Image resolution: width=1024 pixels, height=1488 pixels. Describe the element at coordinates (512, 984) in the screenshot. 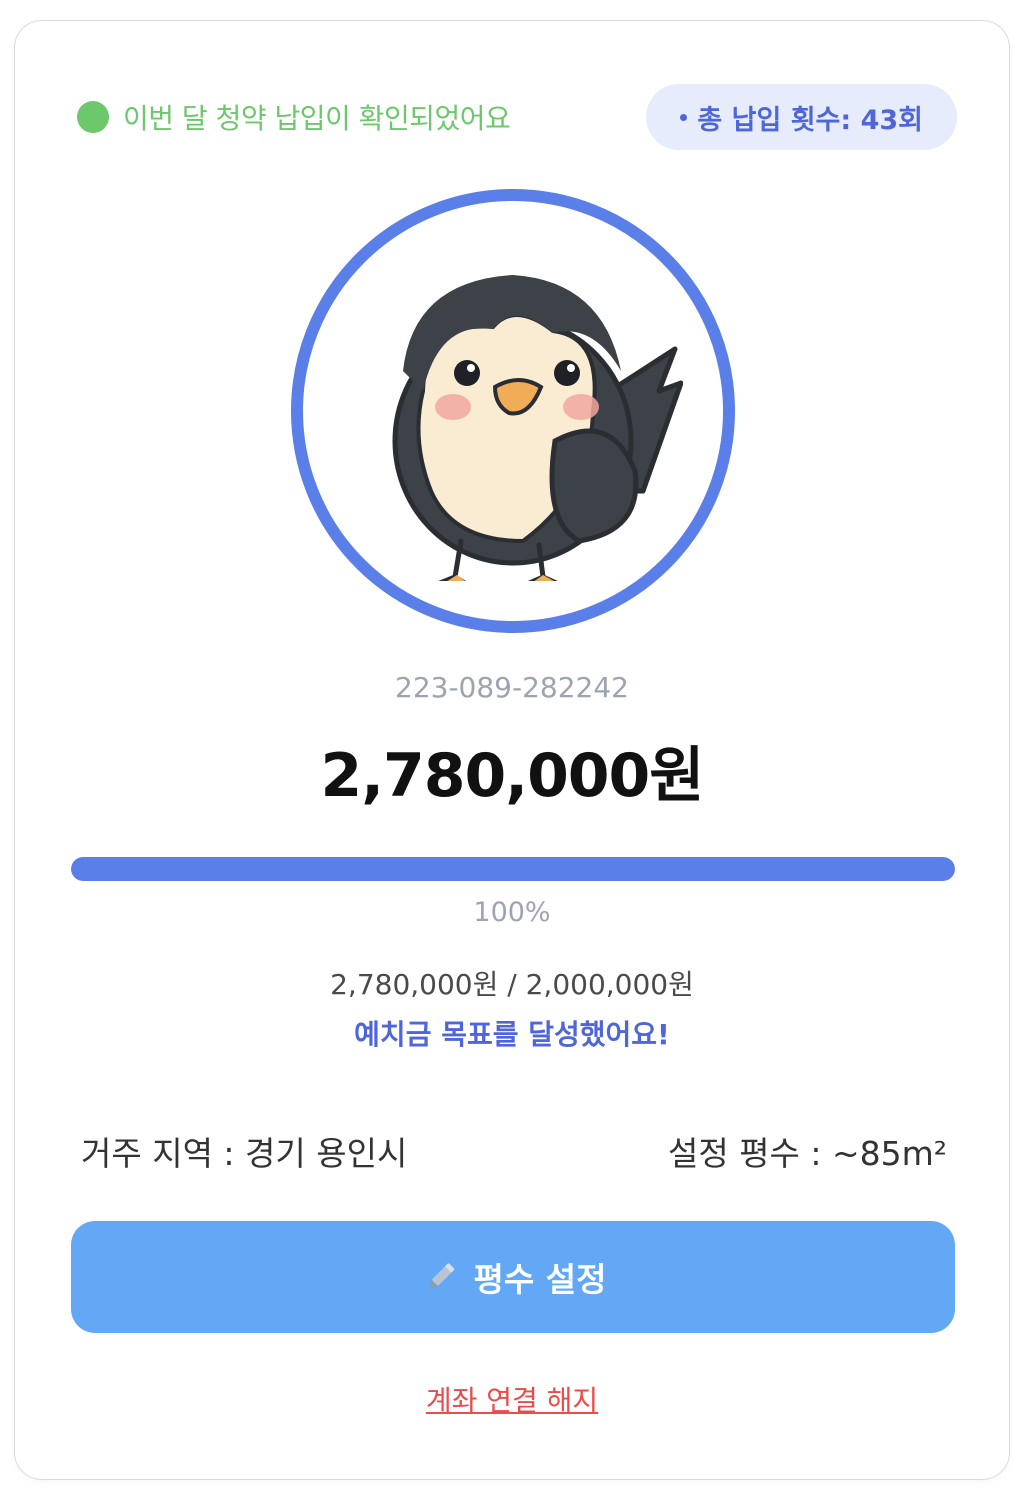

I see `deposit-summary: 2,780,000원 / 2,000,000원` at that location.